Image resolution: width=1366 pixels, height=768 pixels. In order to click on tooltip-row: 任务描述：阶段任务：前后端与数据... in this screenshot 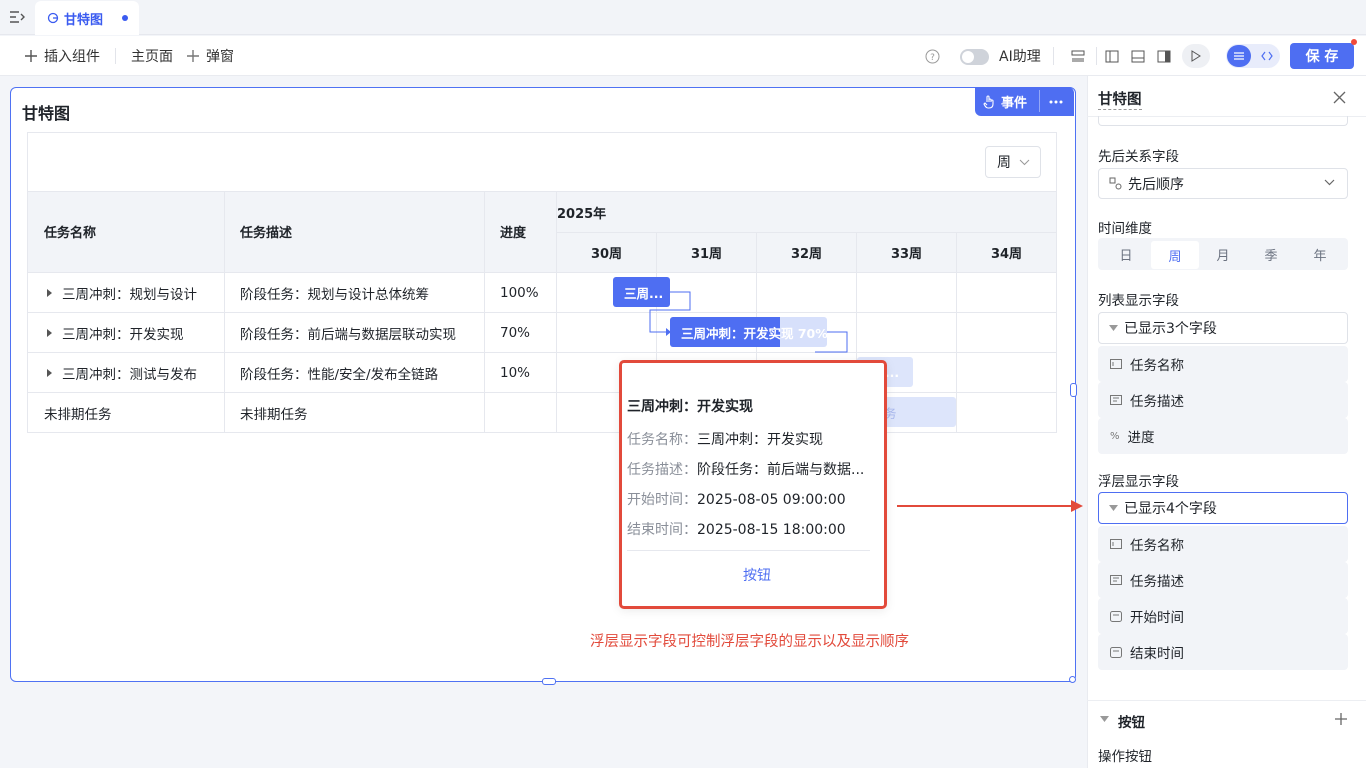, I will do `click(746, 470)`.